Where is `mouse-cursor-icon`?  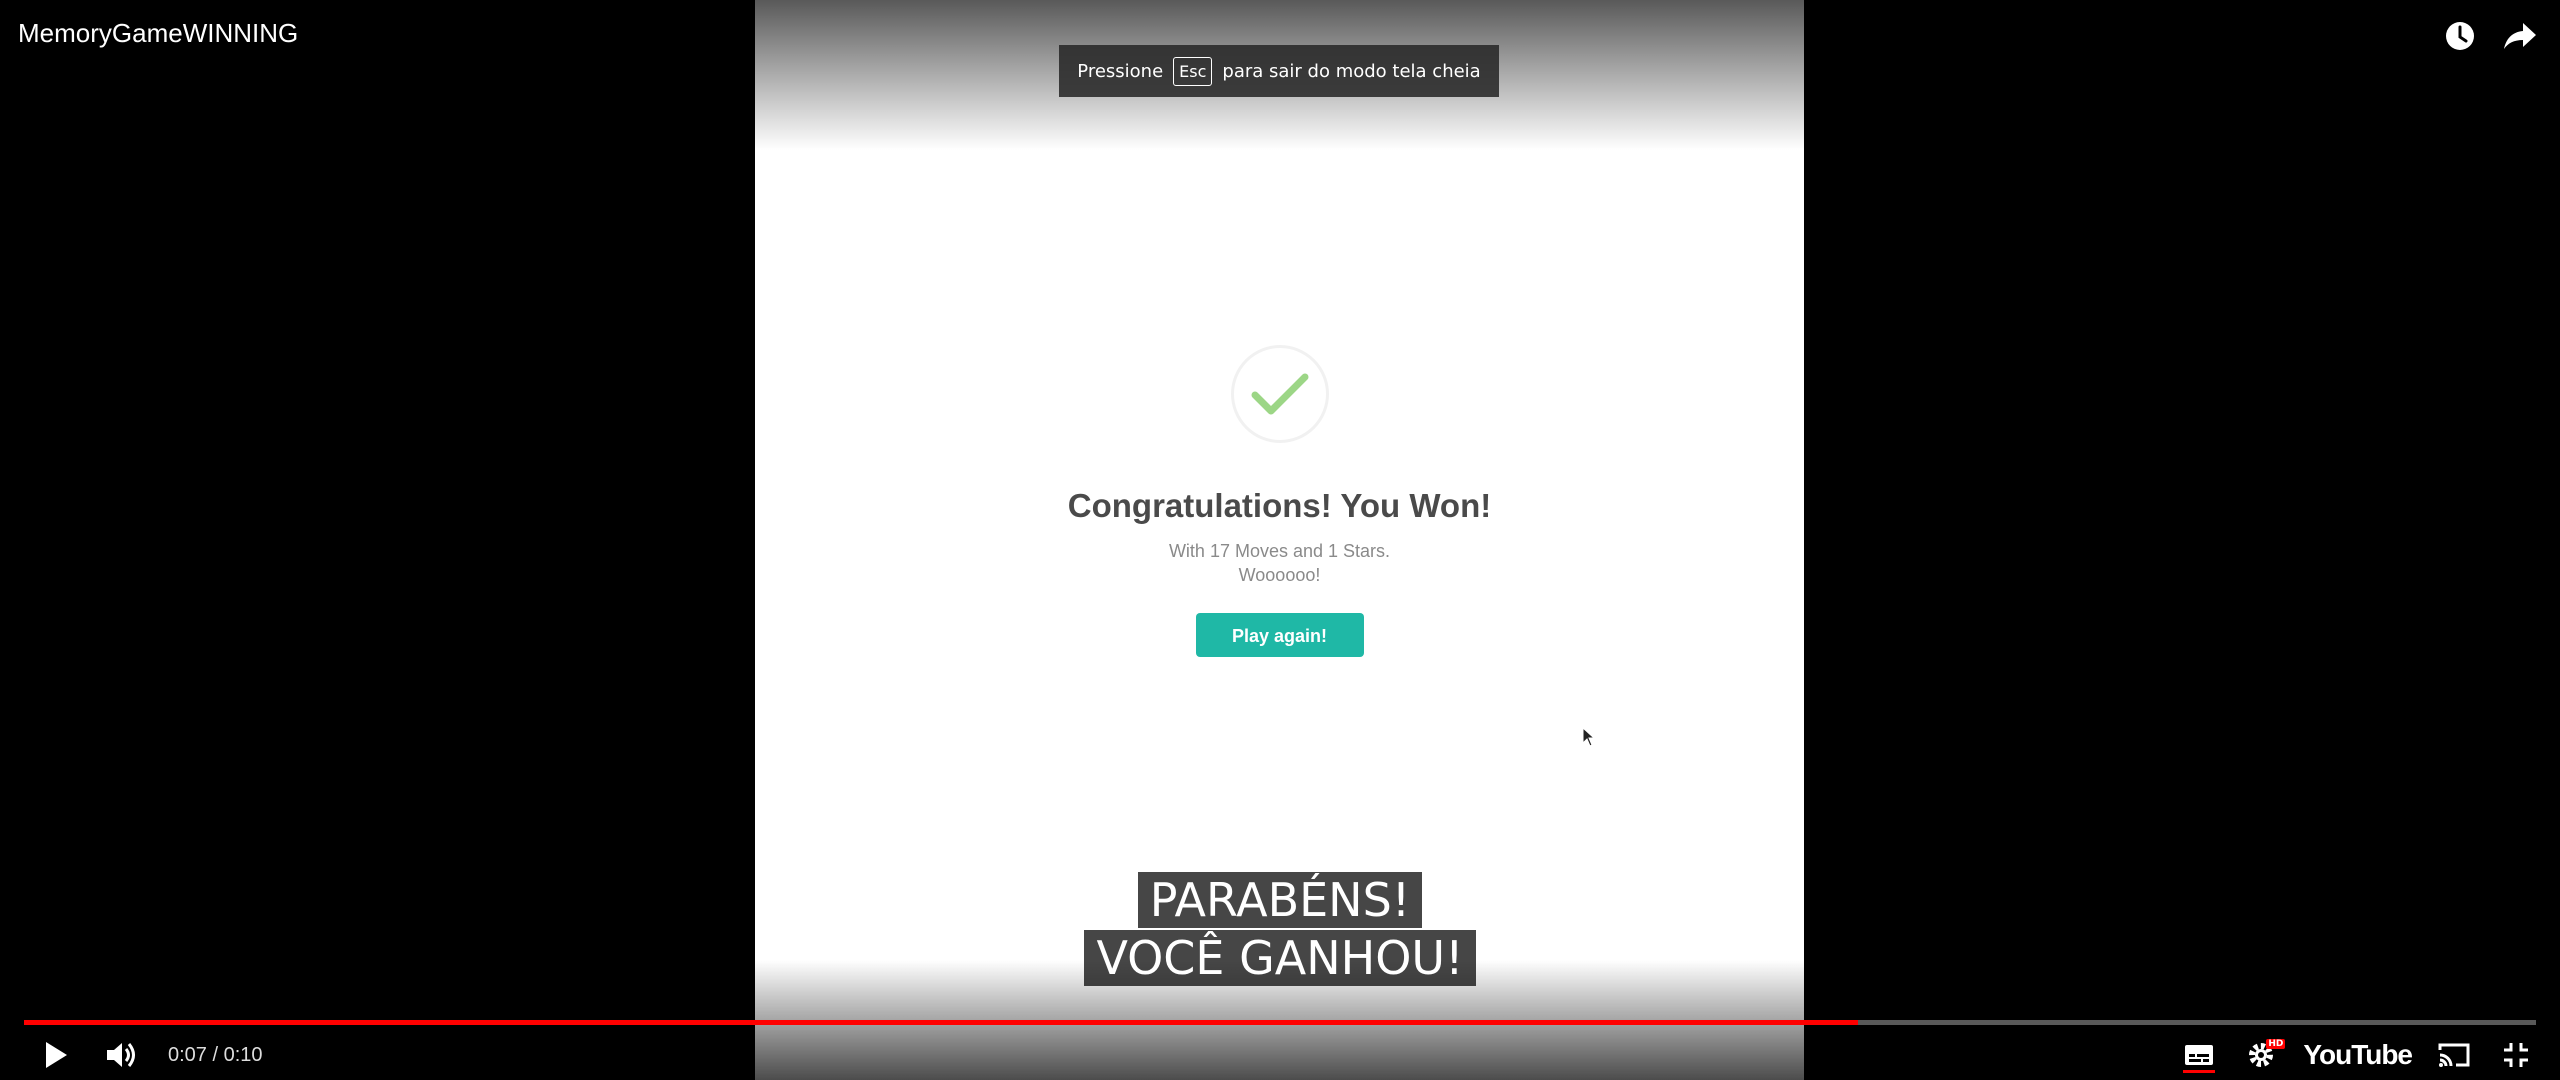
mouse-cursor-icon is located at coordinates (1589, 737).